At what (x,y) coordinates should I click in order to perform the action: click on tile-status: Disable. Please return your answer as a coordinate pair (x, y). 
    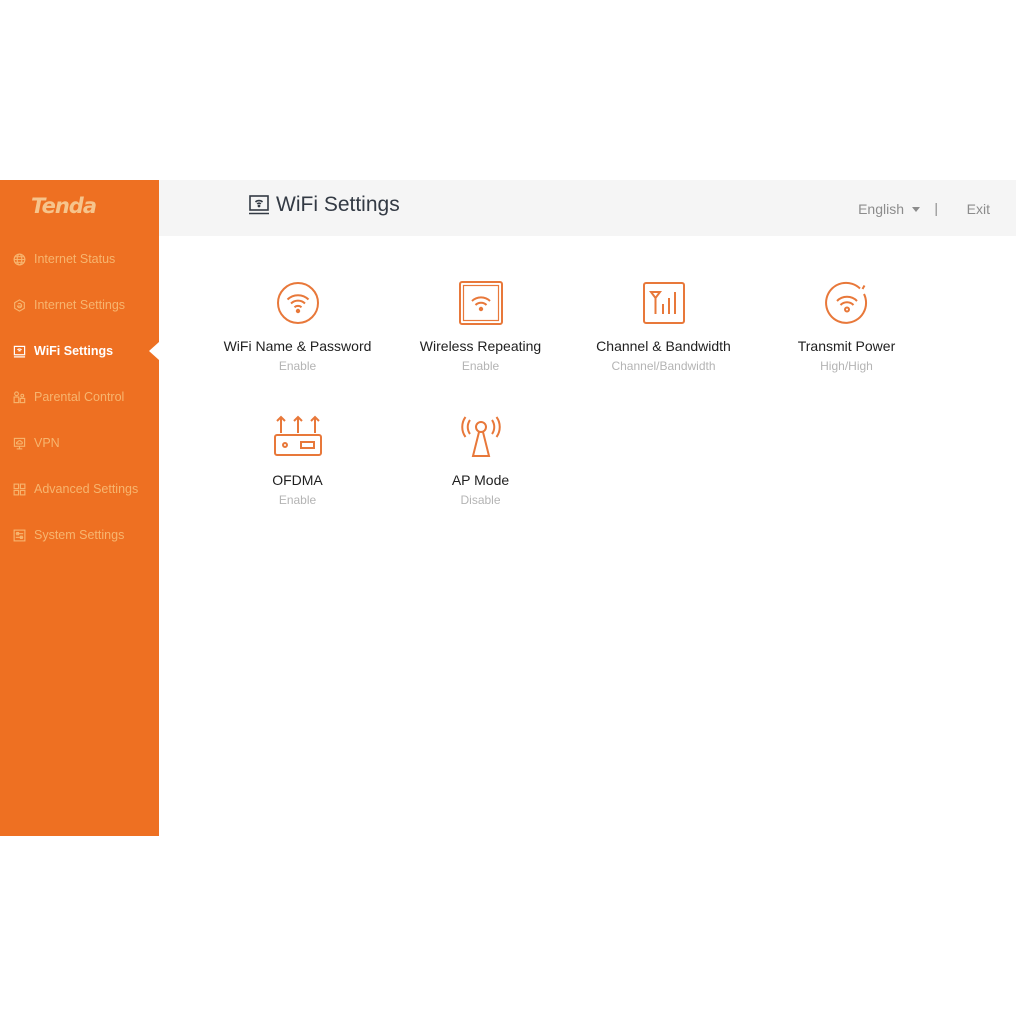
    Looking at the image, I should click on (480, 500).